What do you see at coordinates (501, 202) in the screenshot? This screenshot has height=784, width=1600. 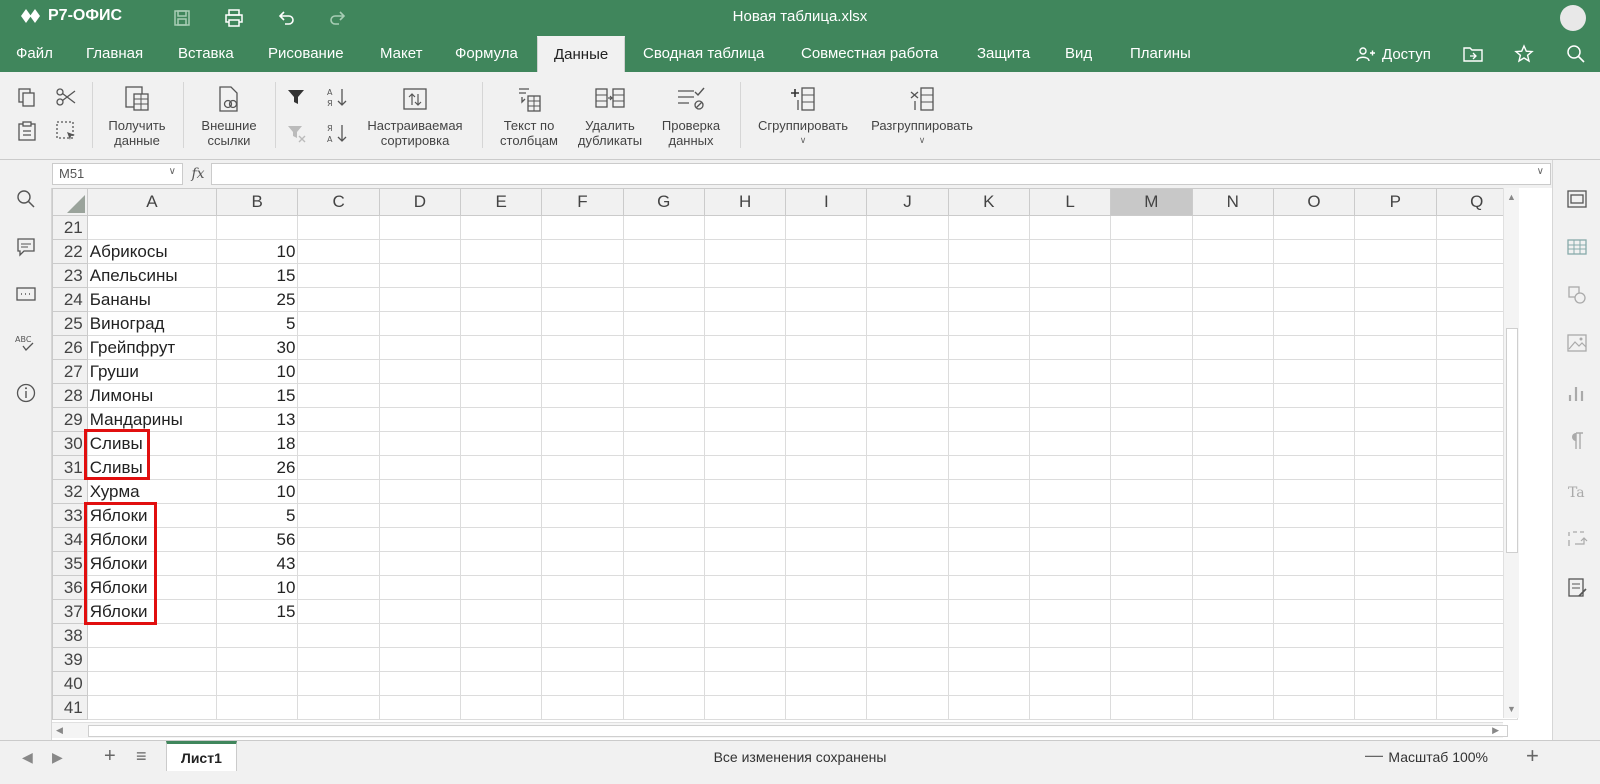 I see `column-header: E` at bounding box center [501, 202].